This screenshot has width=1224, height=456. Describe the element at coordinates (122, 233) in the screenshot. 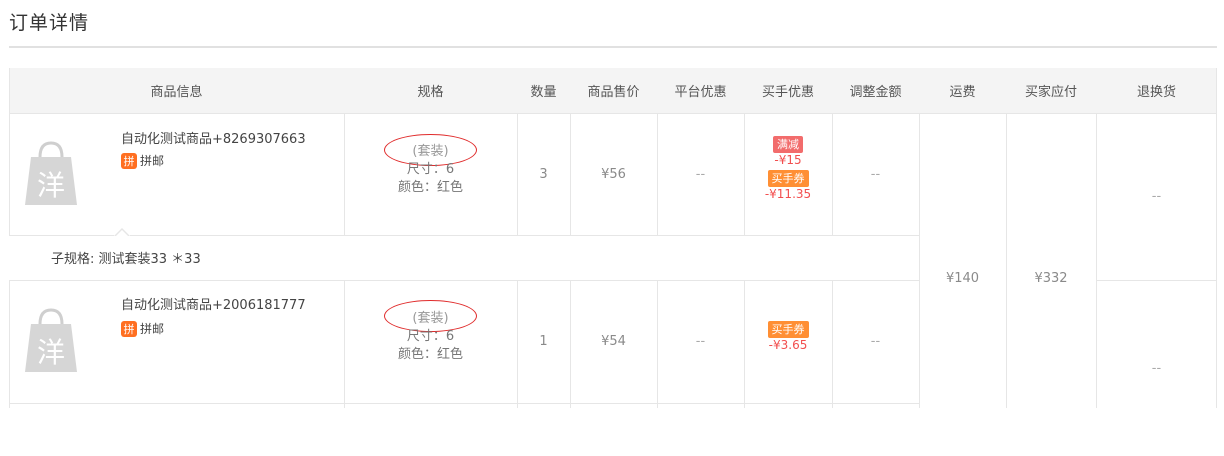

I see `sub-spec-pointer-inner` at that location.